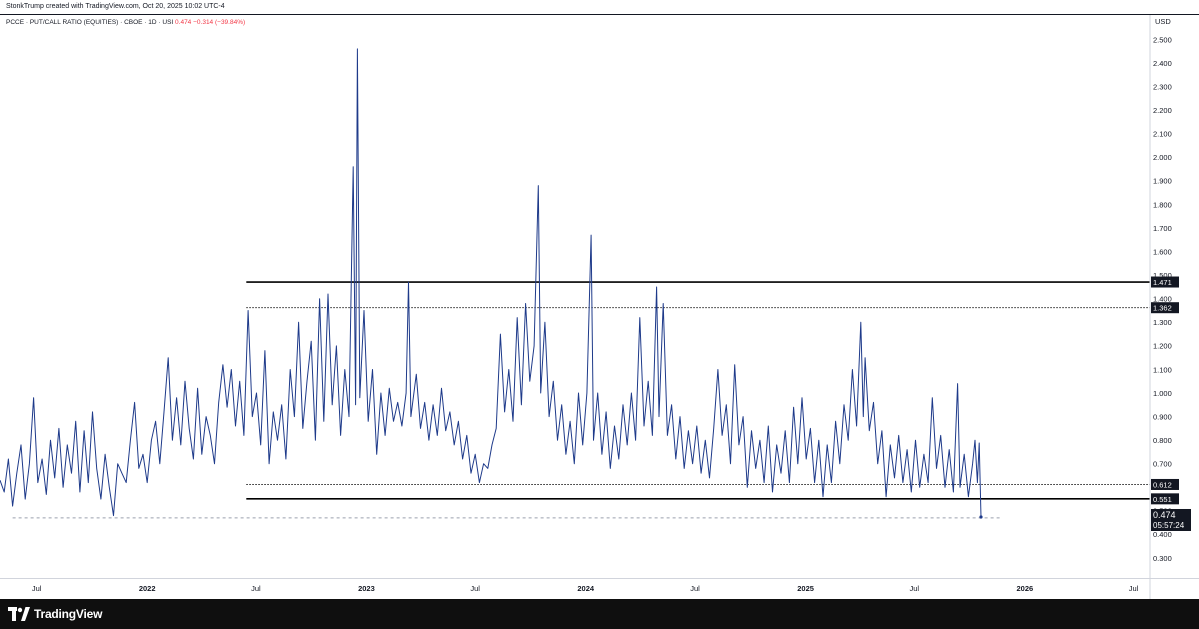 The width and height of the screenshot is (1199, 629). I want to click on legend-change: −0.314 (−39.84%), so click(219, 22).